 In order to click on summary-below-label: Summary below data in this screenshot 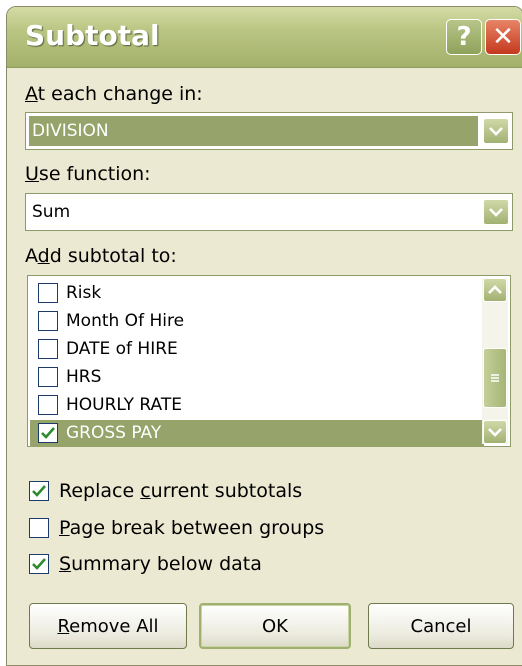, I will do `click(160, 564)`.